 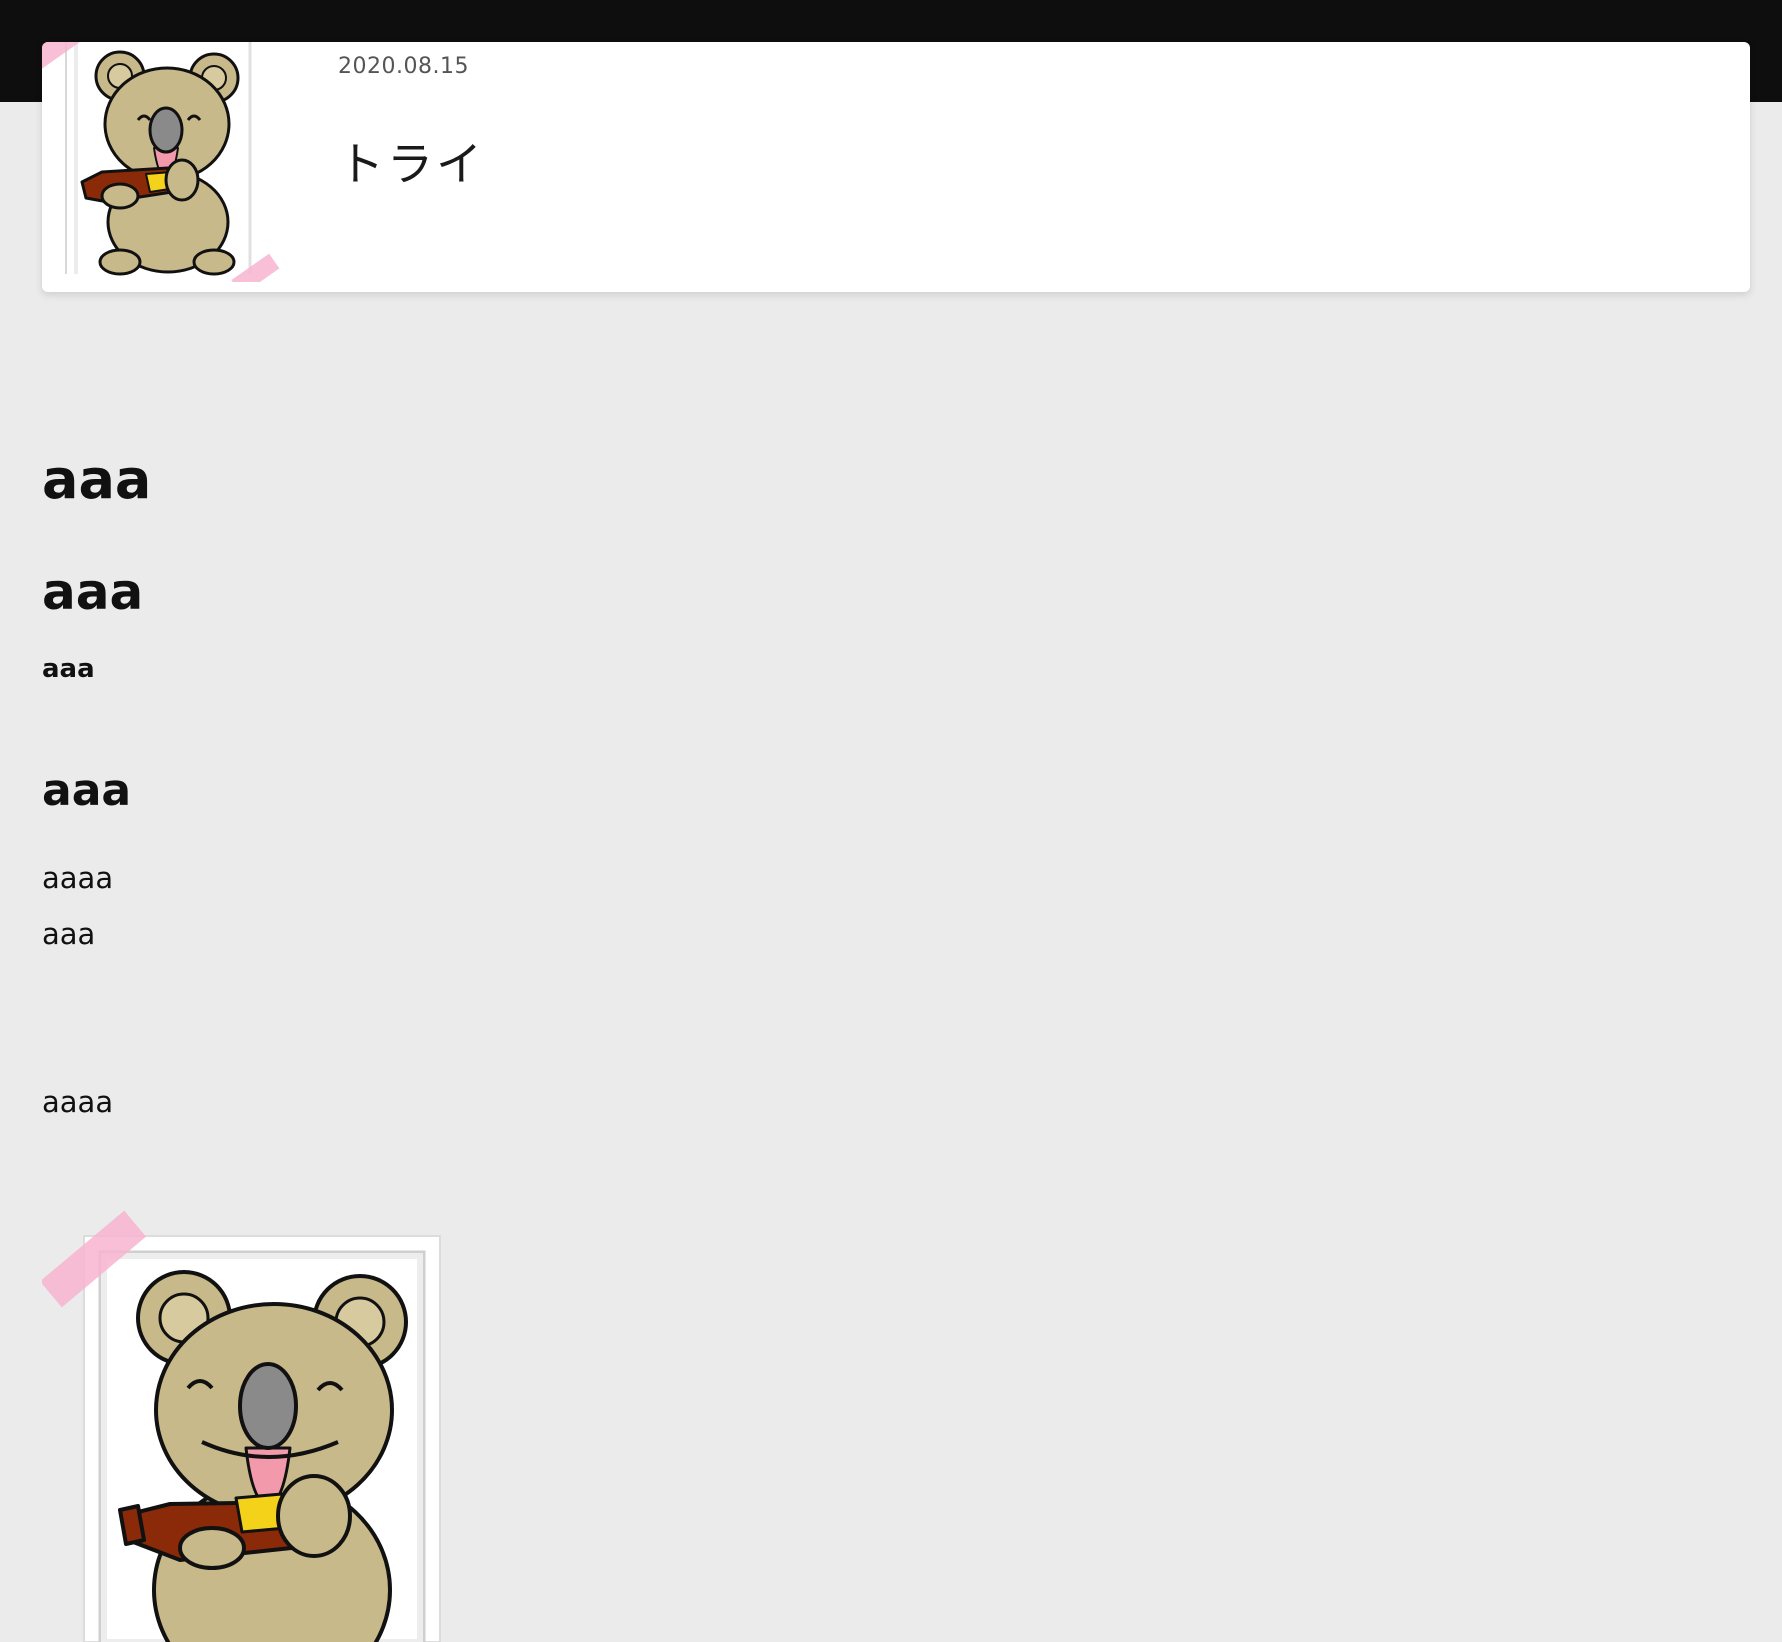 I want to click on paragraph-1: aaa, so click(x=68, y=669).